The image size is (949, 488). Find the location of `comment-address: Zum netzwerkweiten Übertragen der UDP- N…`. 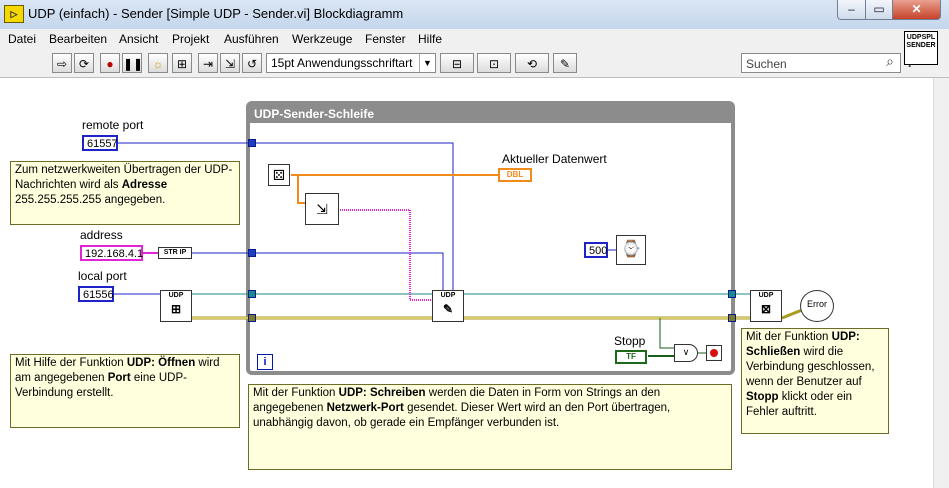

comment-address: Zum netzwerkweiten Übertragen der UDP- N… is located at coordinates (125, 193).